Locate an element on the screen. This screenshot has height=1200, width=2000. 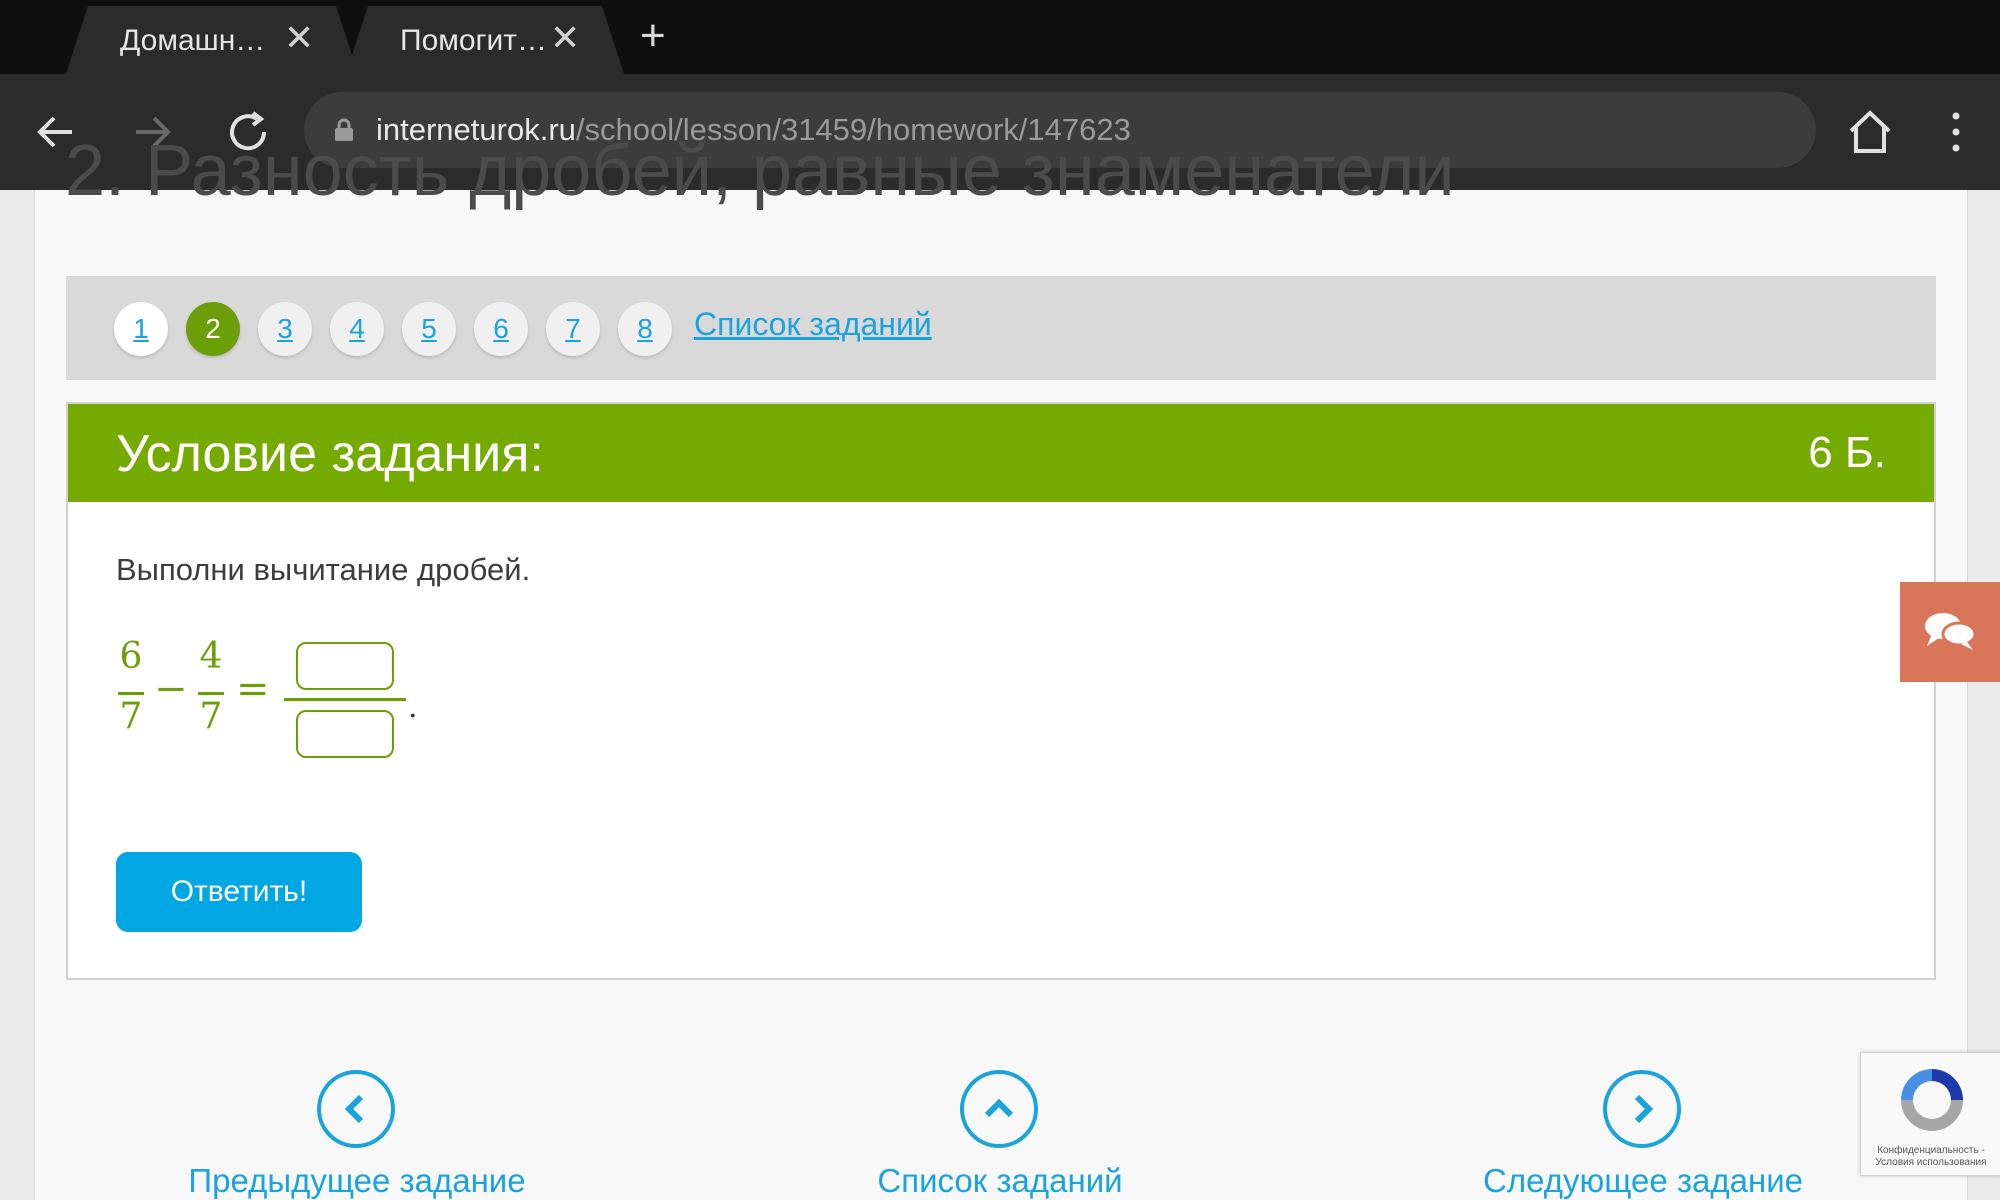
browser-tab-2: Помогит… ✕ is located at coordinates (485, 40).